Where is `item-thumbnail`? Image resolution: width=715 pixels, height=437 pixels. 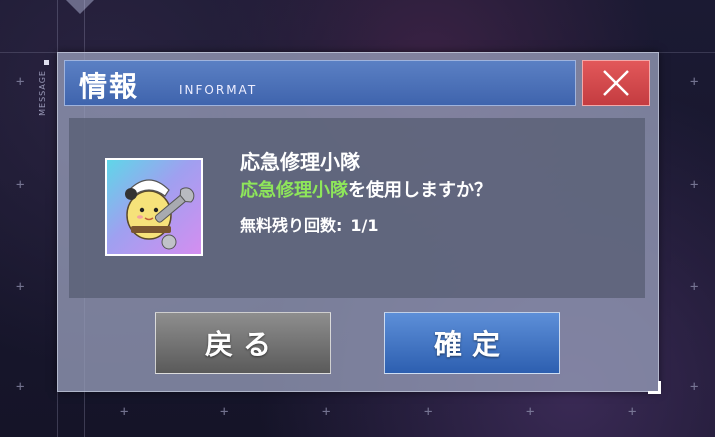
item-thumbnail is located at coordinates (154, 207).